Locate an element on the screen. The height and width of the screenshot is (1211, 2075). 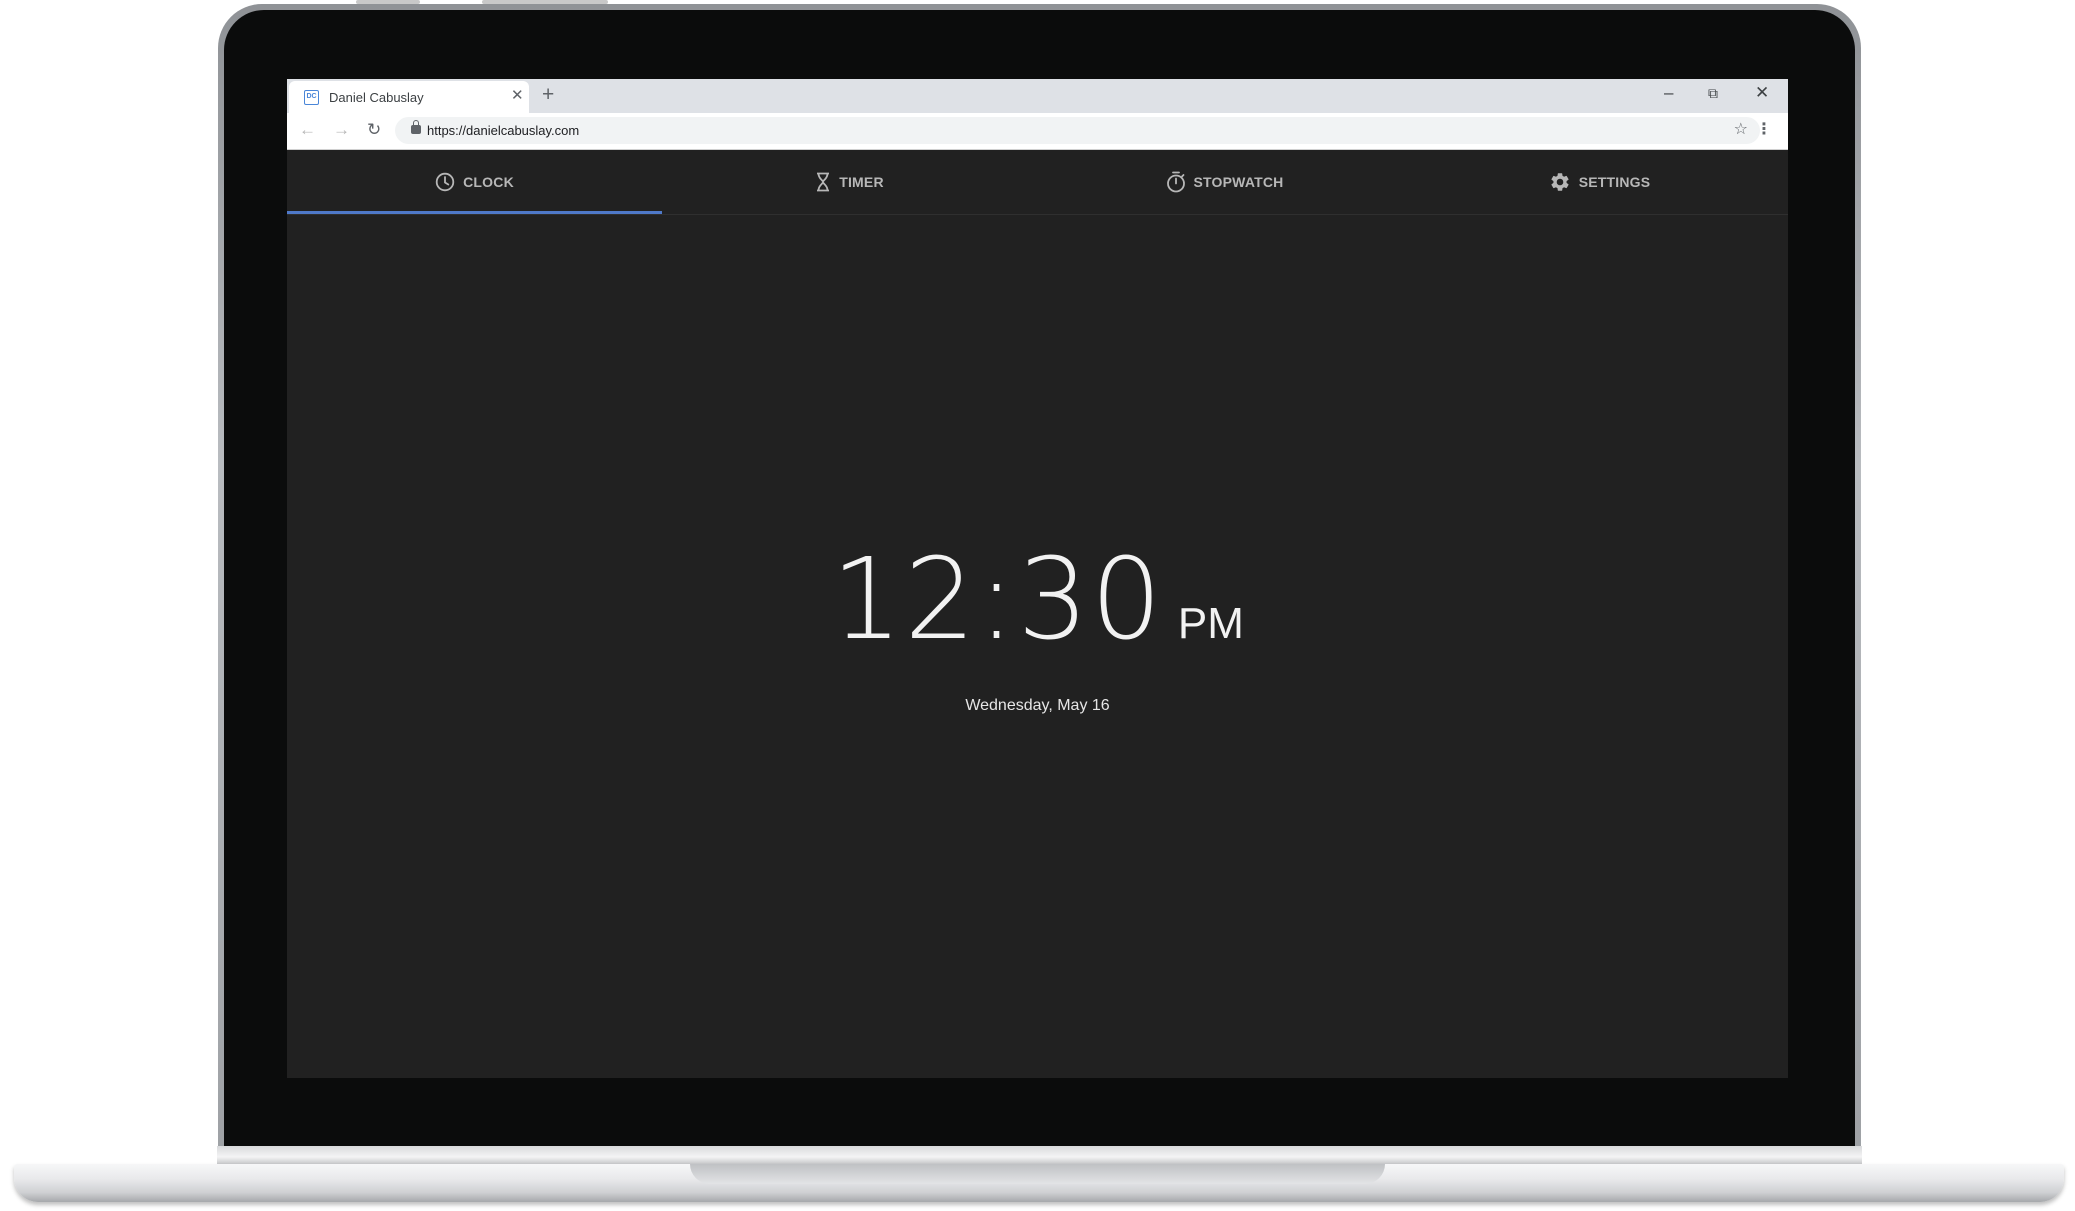
tab-settings: SETTINGS is located at coordinates (1599, 182).